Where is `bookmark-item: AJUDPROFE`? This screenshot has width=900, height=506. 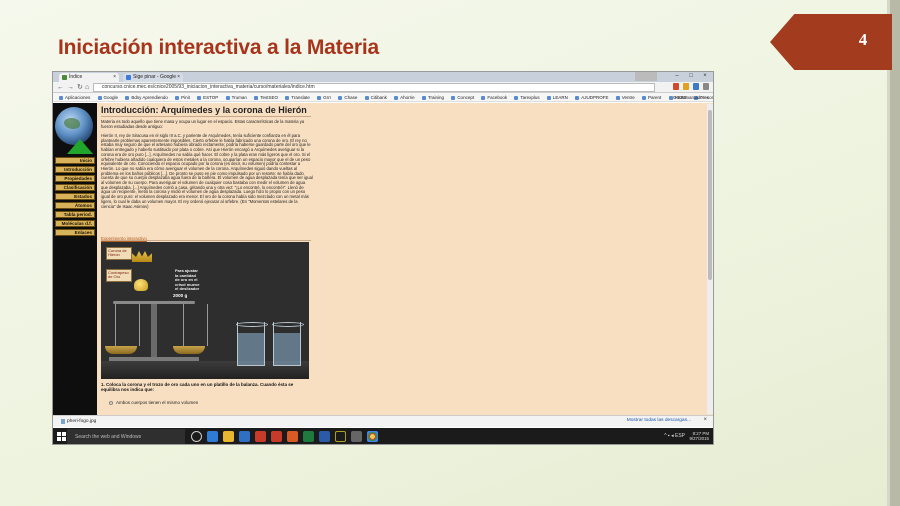 bookmark-item: AJUDPROFE is located at coordinates (591, 97).